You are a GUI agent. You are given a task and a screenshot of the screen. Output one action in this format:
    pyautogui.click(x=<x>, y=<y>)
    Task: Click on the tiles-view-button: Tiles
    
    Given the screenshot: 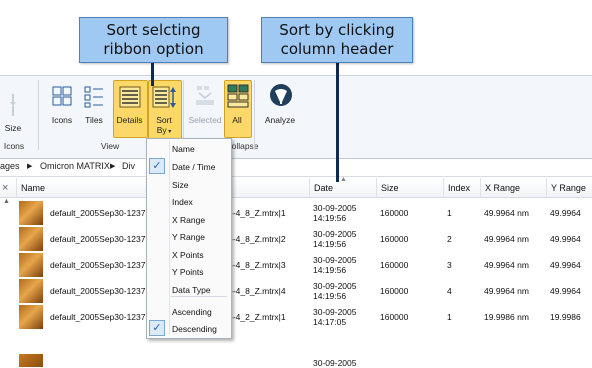 What is the action you would take?
    pyautogui.click(x=94, y=107)
    